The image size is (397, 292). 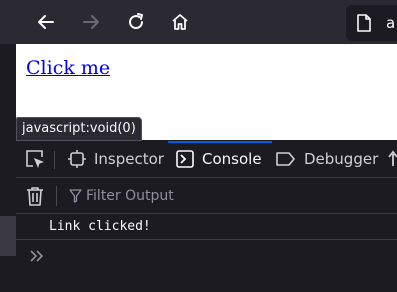 I want to click on filter-output-input, so click(x=236, y=196).